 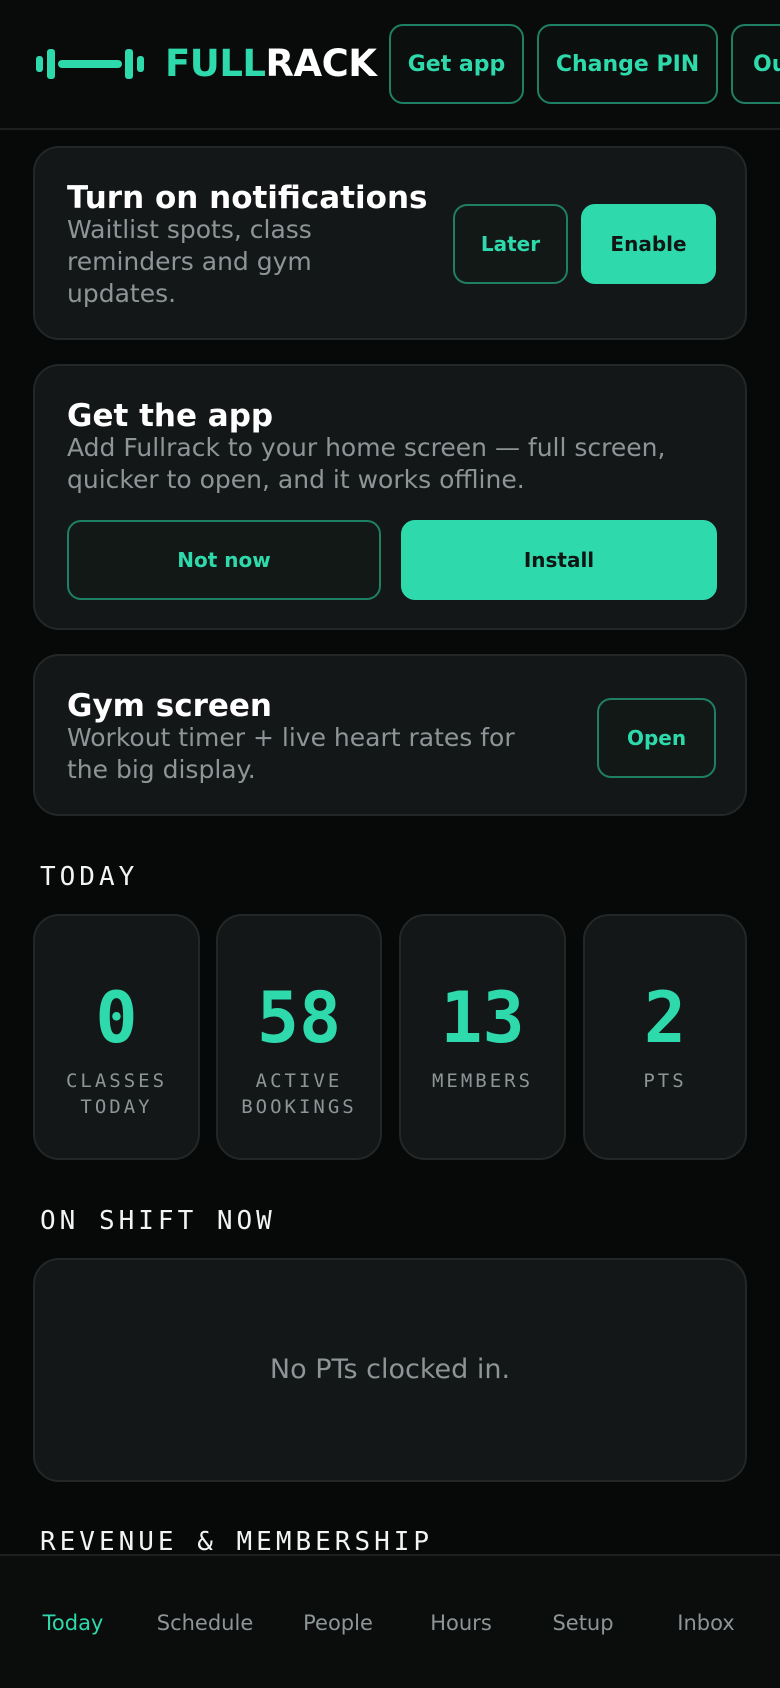 I want to click on nav-item-people: People, so click(x=338, y=1623).